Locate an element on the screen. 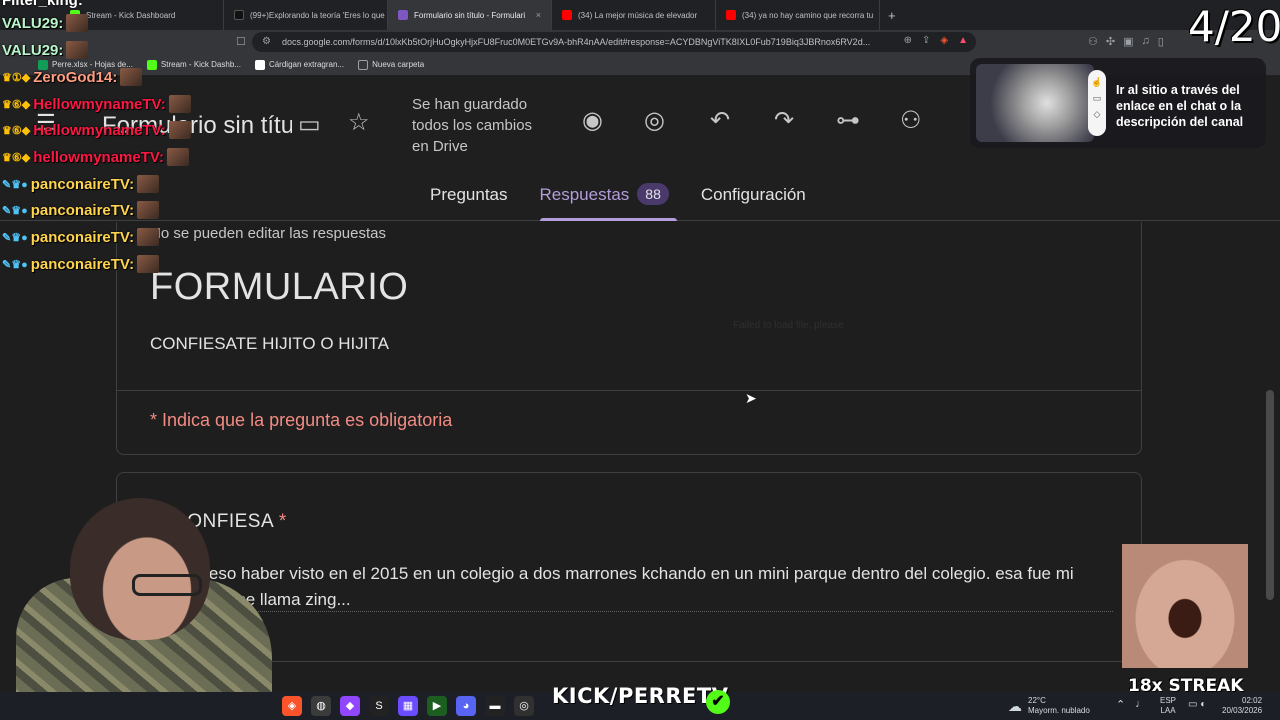  tab-title: (34) ya no hay camino que recorra tu is located at coordinates (808, 15).